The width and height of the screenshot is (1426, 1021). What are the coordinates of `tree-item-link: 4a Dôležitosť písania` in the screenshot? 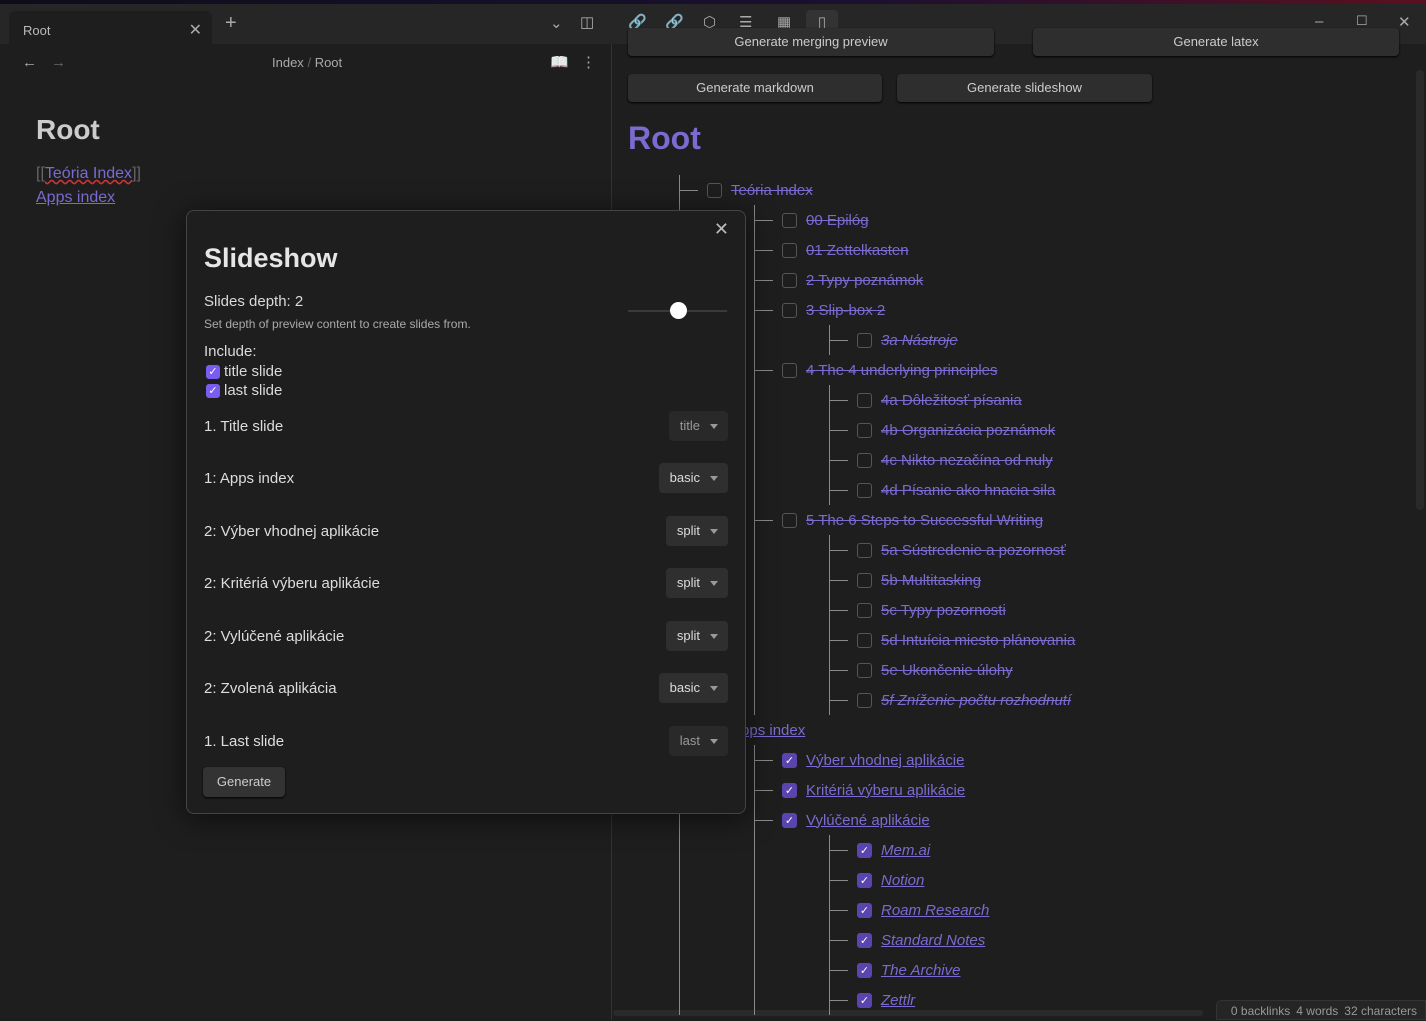 It's located at (951, 400).